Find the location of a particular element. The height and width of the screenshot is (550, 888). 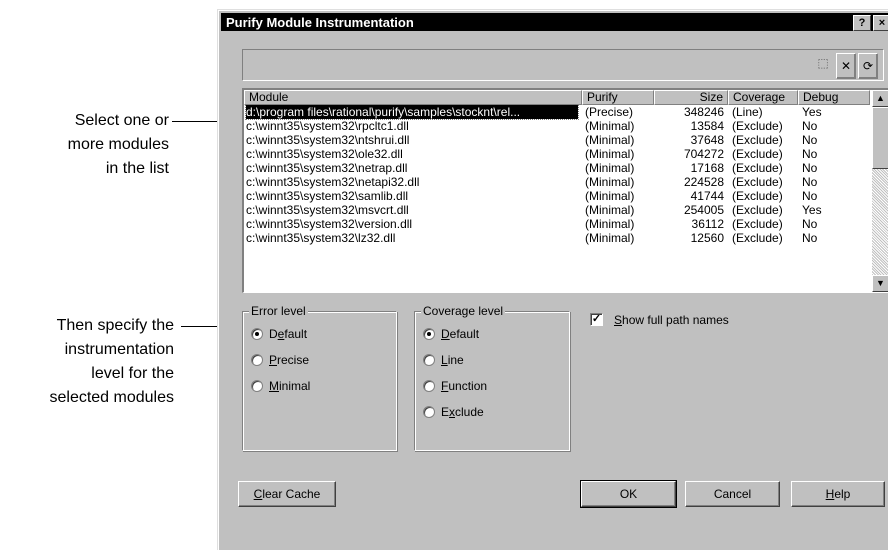

new-icon: ⬚ is located at coordinates (823, 63).